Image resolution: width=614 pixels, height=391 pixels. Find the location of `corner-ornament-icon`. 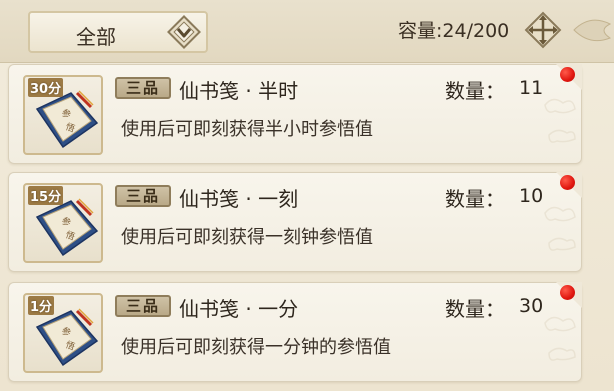

corner-ornament-icon is located at coordinates (592, 30).